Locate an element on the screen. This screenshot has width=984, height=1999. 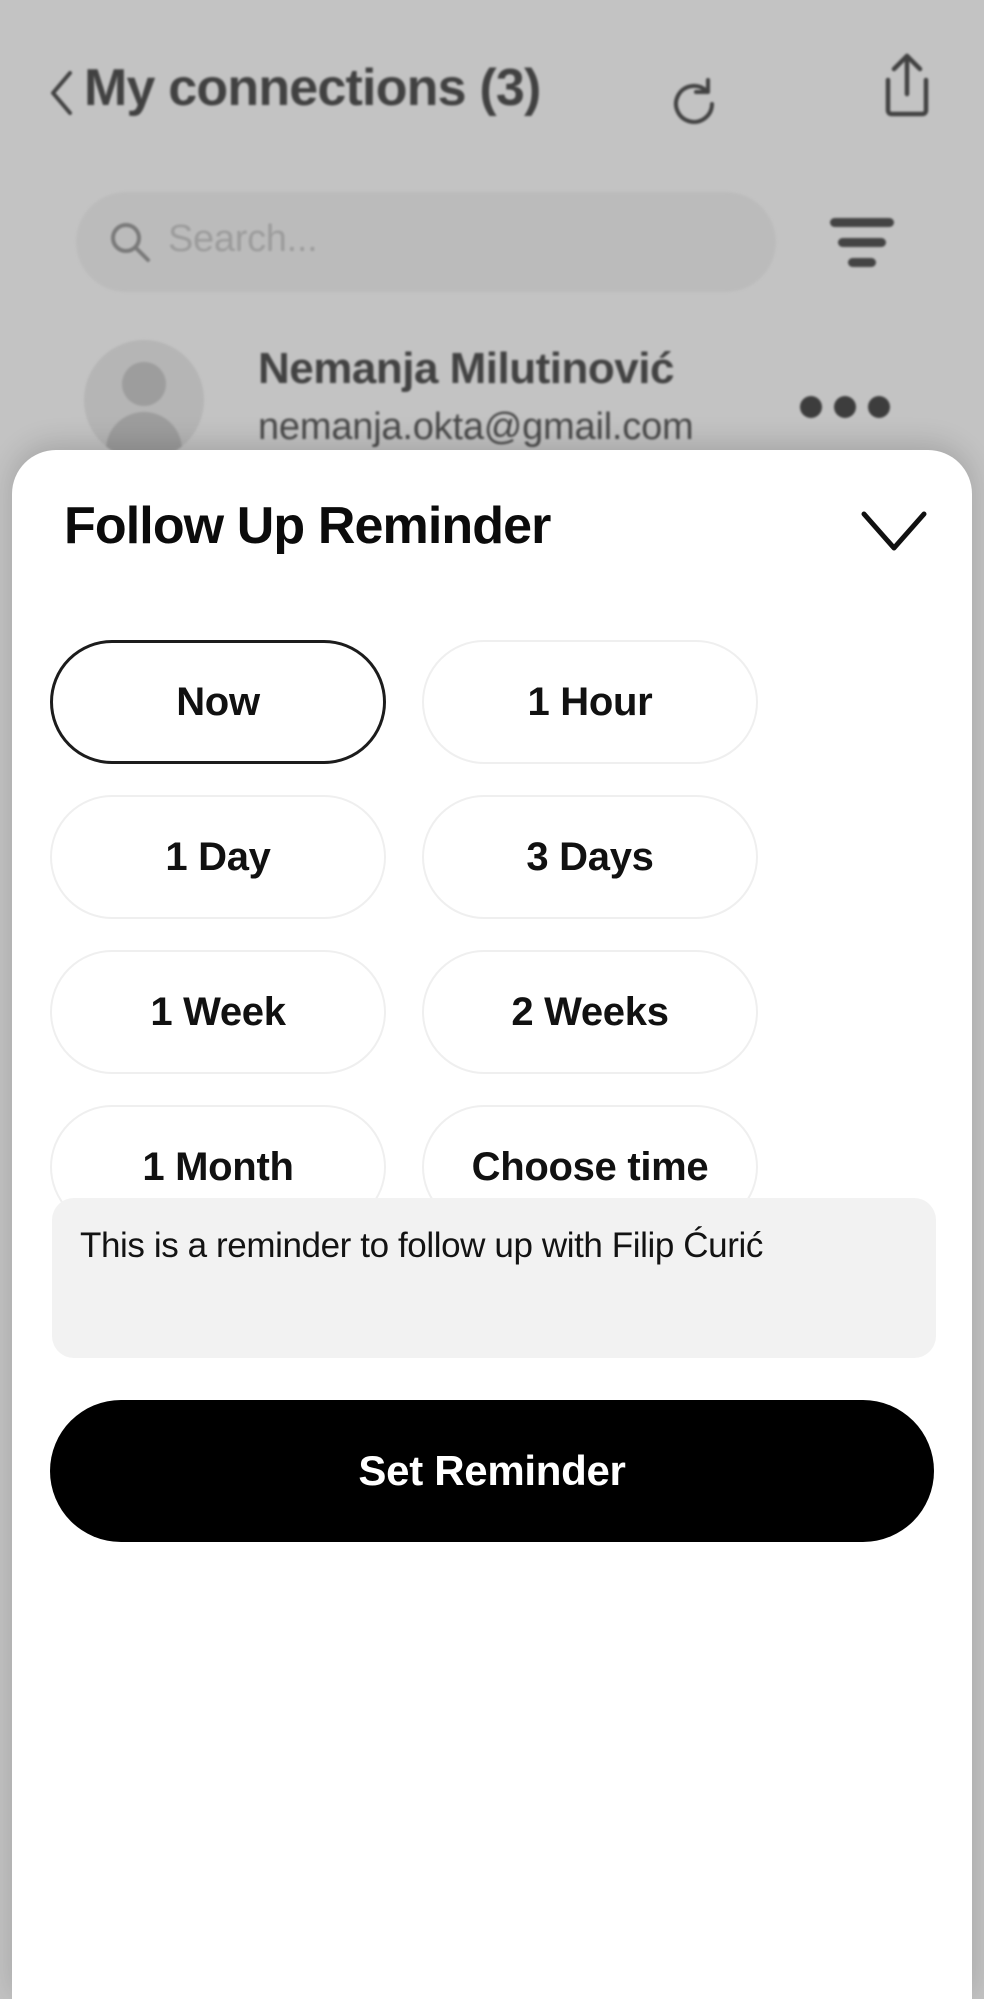
contact-email: nemanja.okta@gmail.com is located at coordinates (476, 427).